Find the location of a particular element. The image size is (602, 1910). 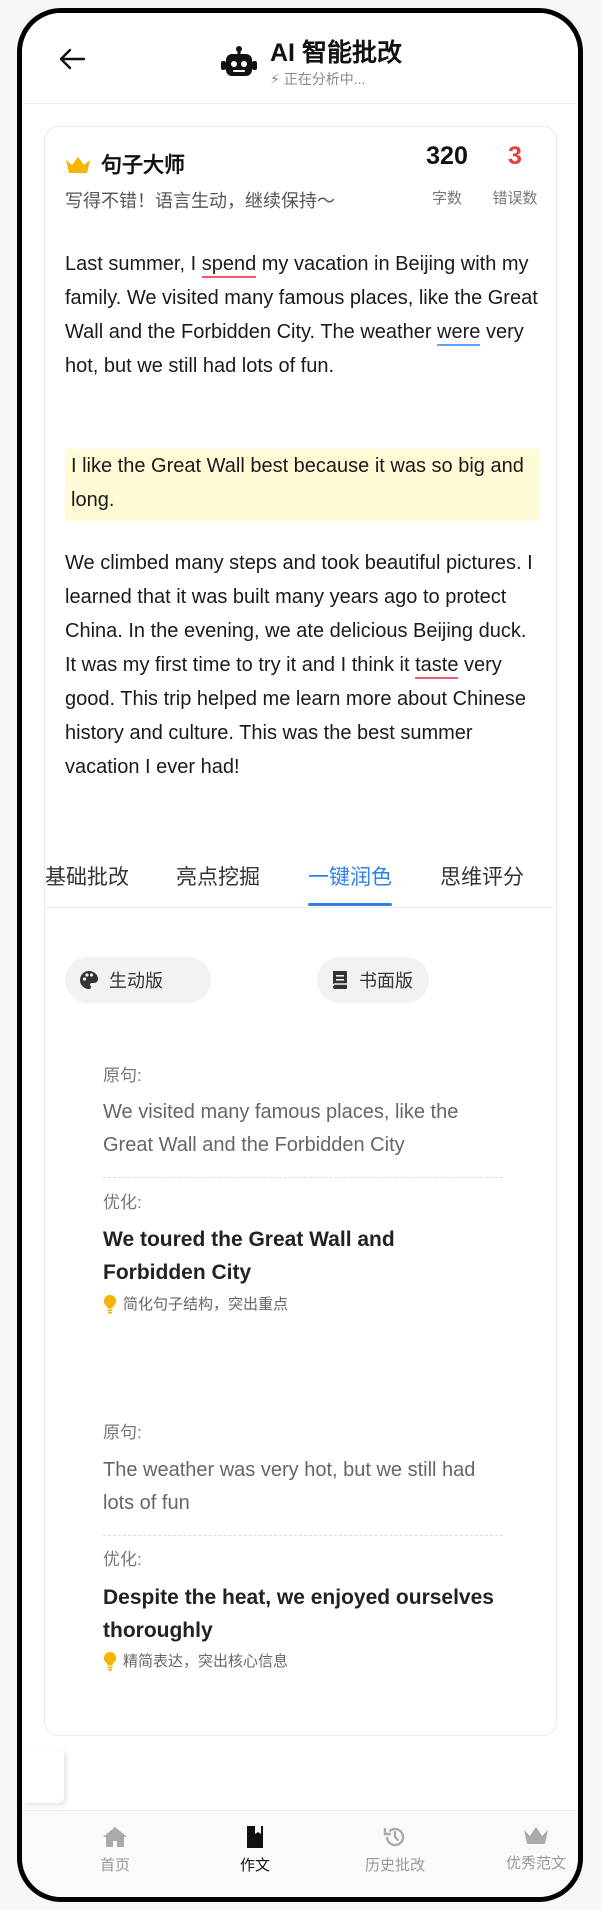

nav-home-label: 首页 is located at coordinates (114, 1865).